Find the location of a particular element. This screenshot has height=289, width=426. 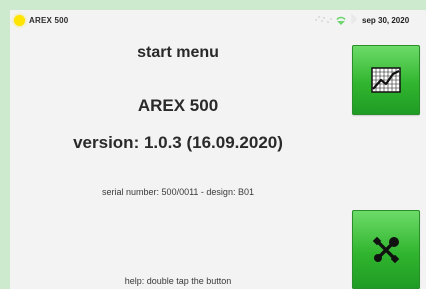

tools-button is located at coordinates (386, 249).